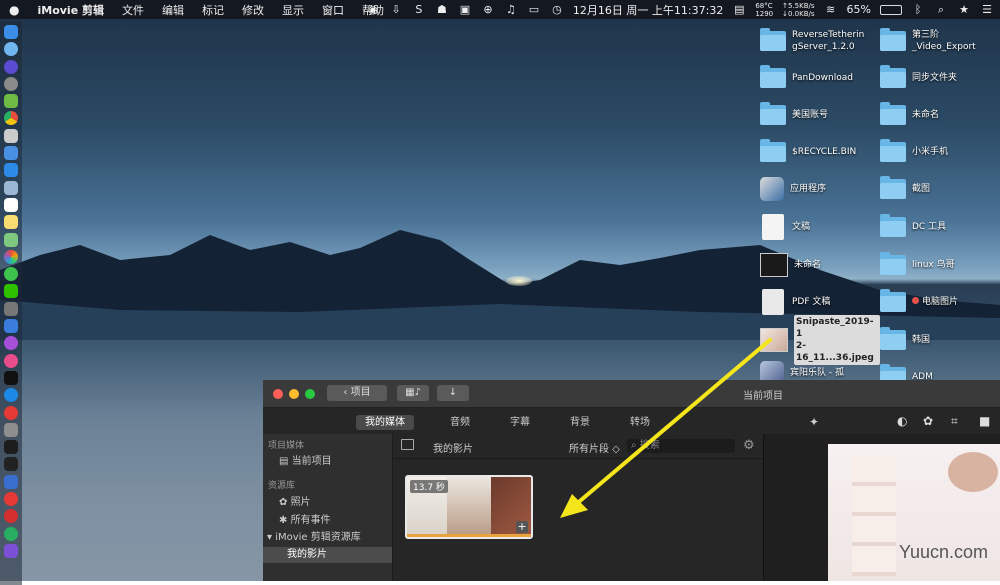 Image resolution: width=1000 pixels, height=585 pixels. What do you see at coordinates (465, 9) in the screenshot?
I see `sync-icon: ▣` at bounding box center [465, 9].